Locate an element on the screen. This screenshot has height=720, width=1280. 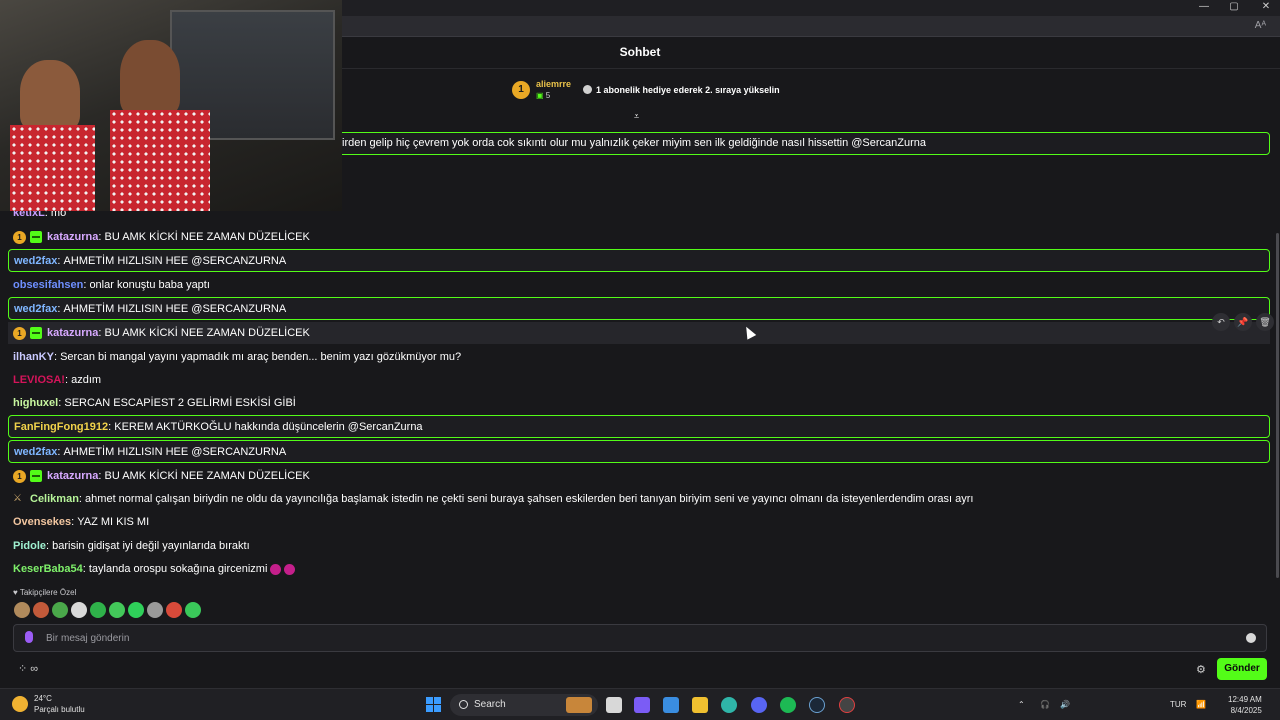
chat-message-text: YAZ MI KIS MI is located at coordinates (113, 522).